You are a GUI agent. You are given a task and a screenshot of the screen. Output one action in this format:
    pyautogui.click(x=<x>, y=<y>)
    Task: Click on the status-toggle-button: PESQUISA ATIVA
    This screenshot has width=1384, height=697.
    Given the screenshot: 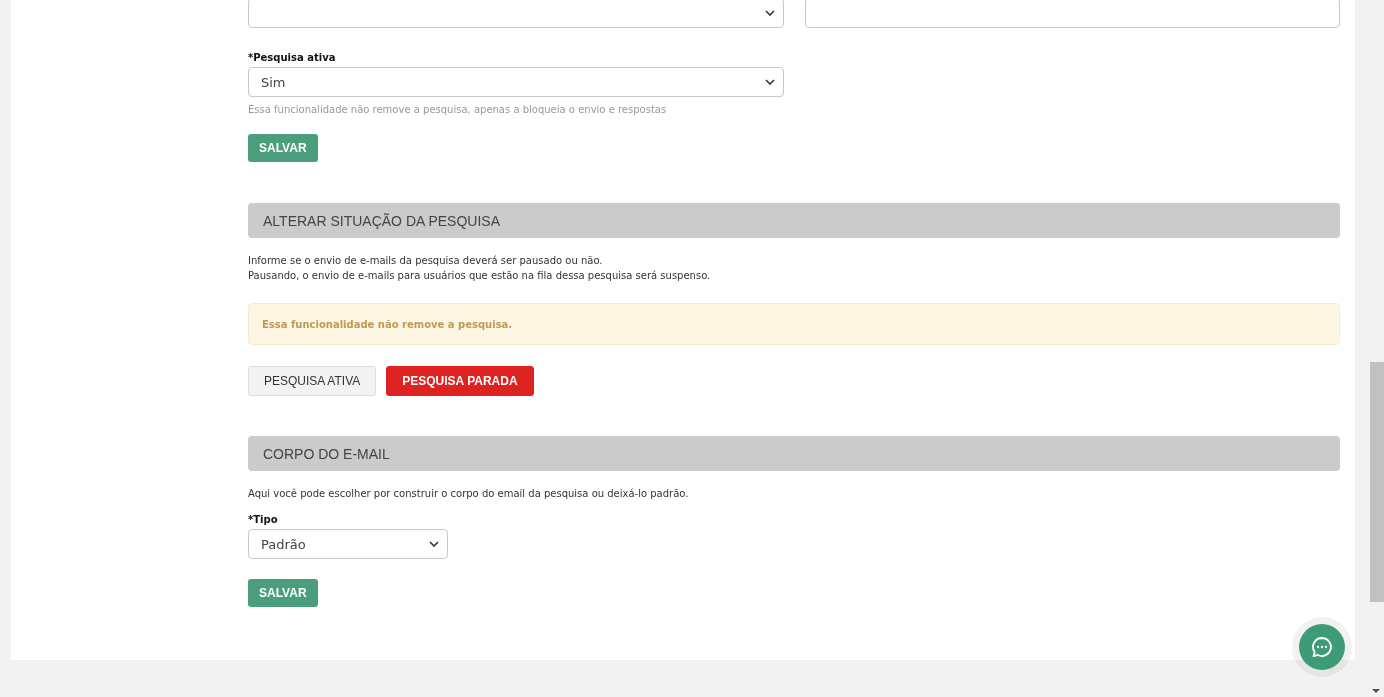 What is the action you would take?
    pyautogui.click(x=312, y=381)
    